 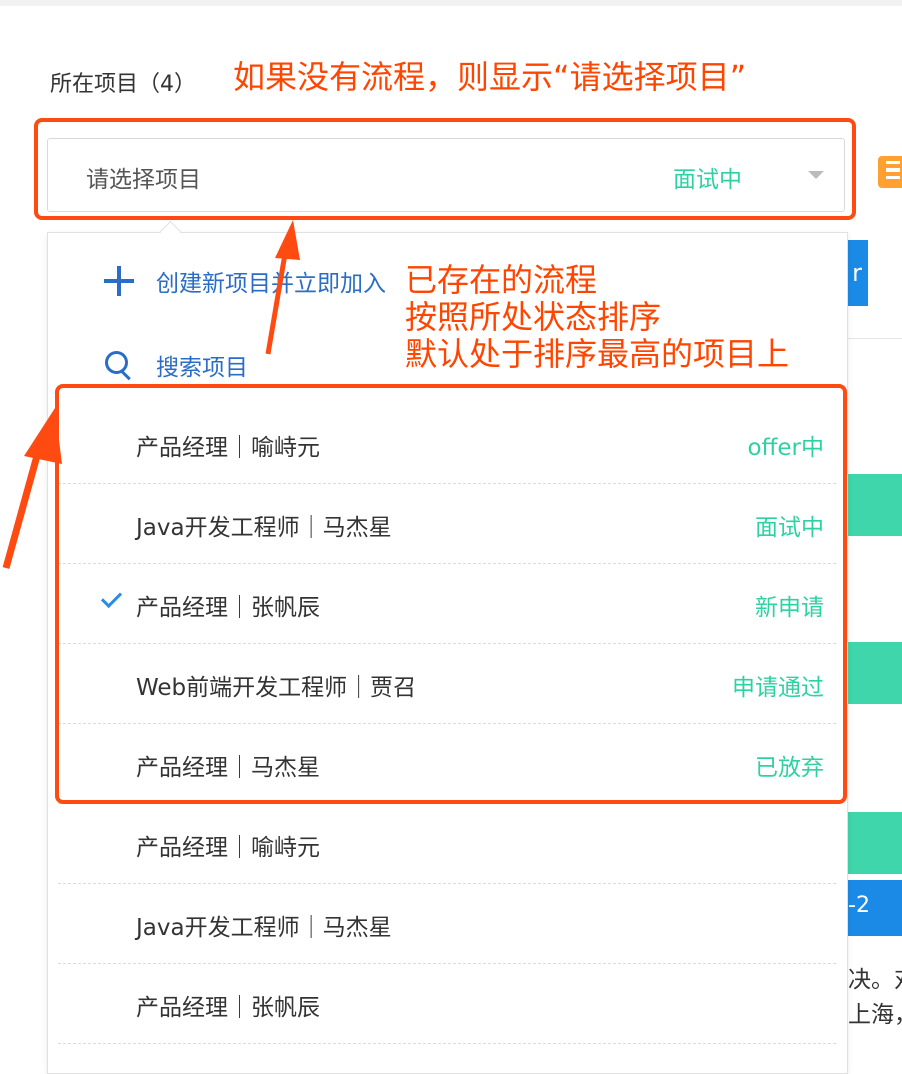 I want to click on annotation-arrows, so click(x=151, y=394).